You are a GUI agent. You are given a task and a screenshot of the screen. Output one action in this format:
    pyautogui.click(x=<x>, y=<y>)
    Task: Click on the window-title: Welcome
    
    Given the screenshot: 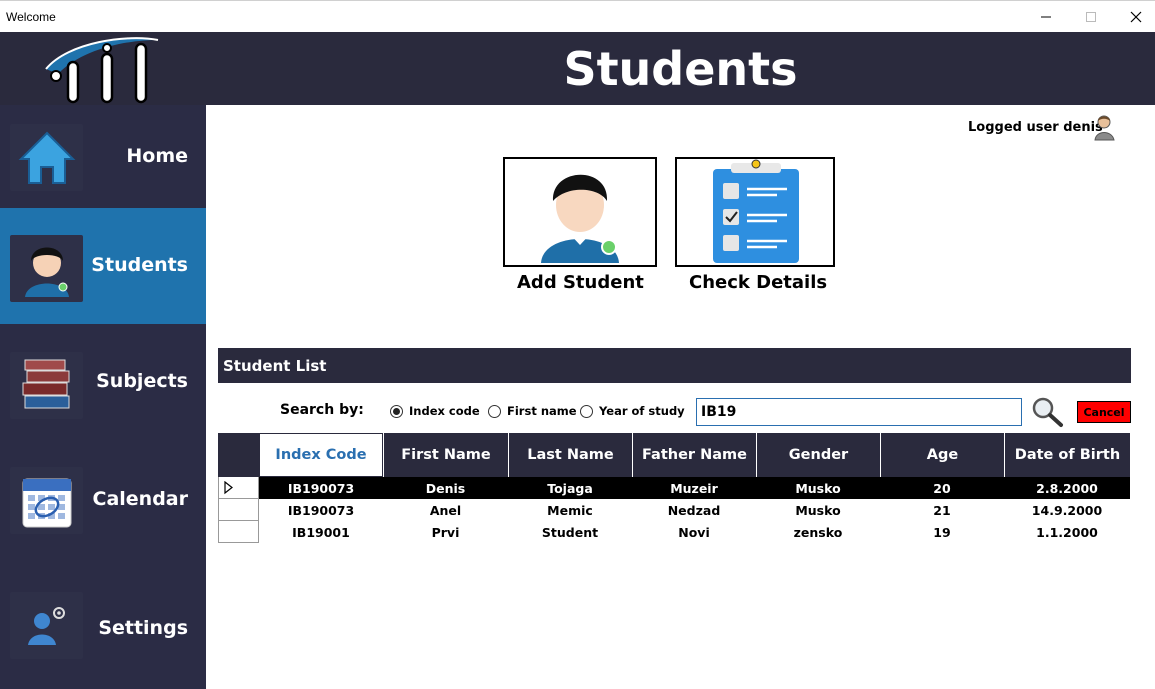 What is the action you would take?
    pyautogui.click(x=31, y=17)
    